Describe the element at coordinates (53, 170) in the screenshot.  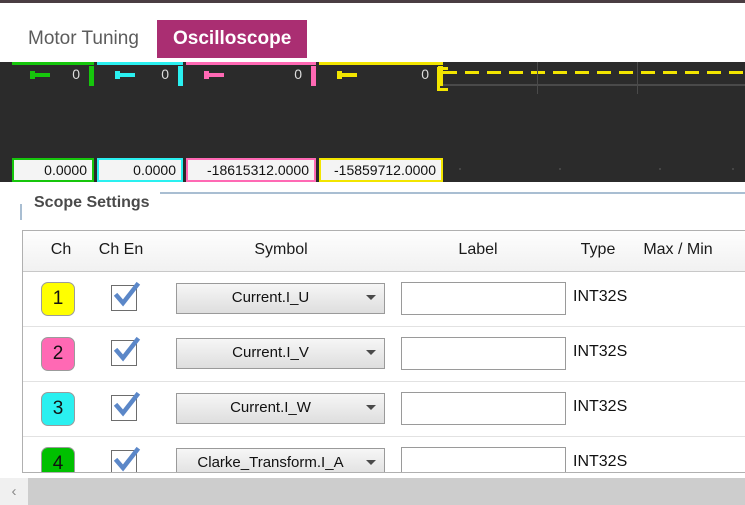
I see `channel-value-1: 0.0000` at that location.